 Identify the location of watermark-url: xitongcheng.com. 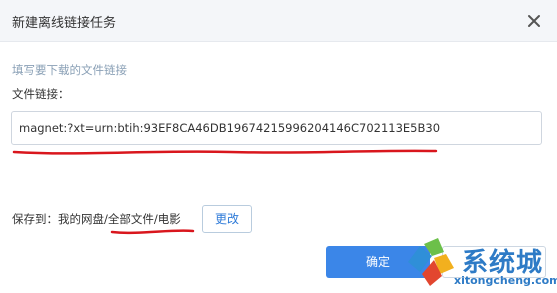
(505, 280).